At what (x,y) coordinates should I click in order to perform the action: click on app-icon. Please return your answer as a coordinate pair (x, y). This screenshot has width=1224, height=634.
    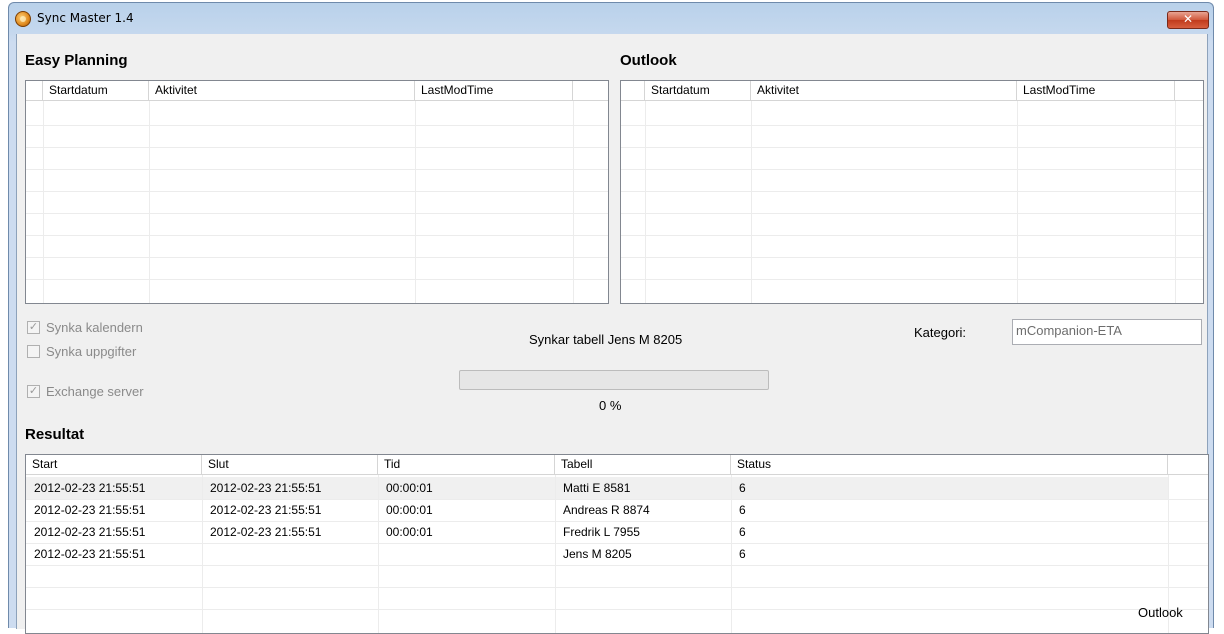
    Looking at the image, I should click on (23, 19).